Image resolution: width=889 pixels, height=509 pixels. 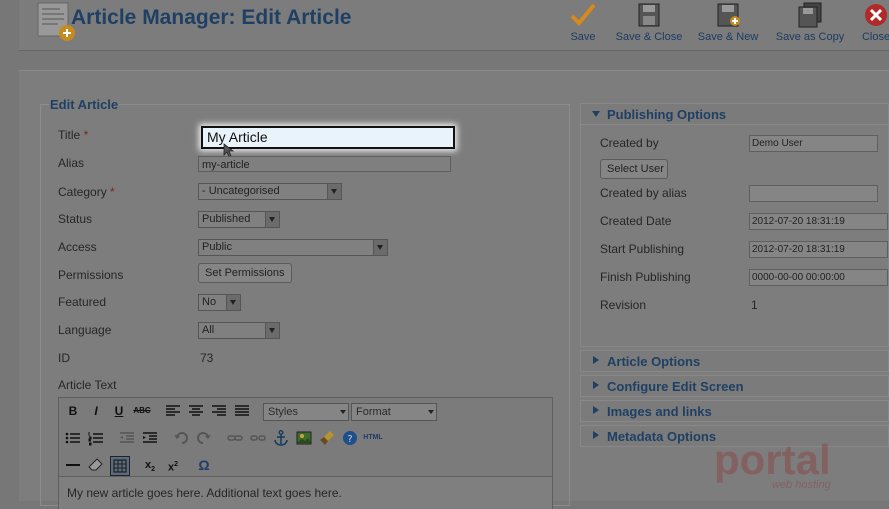 What do you see at coordinates (239, 330) in the screenshot?
I see `language-select: All` at bounding box center [239, 330].